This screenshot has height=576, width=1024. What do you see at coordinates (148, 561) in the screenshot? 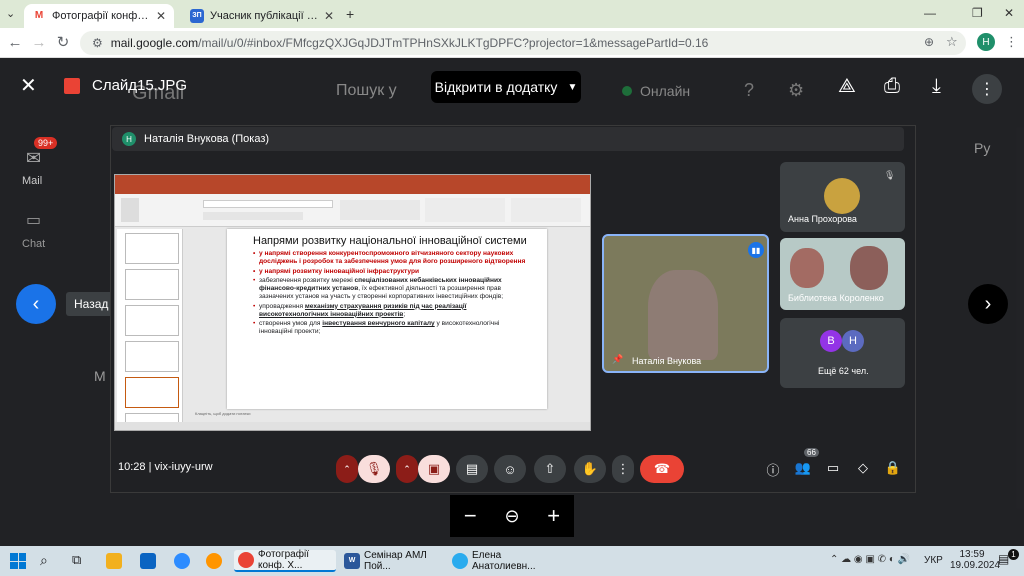
I see `mail-app-icon` at bounding box center [148, 561].